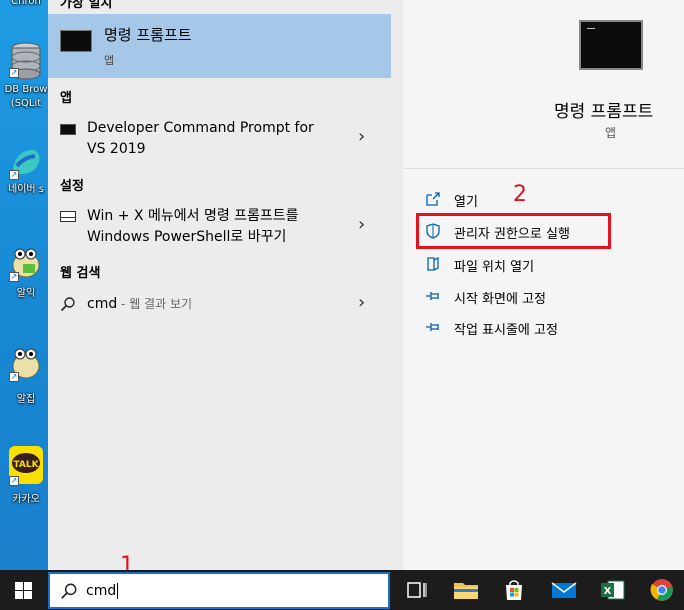 This screenshot has width=684, height=610. Describe the element at coordinates (219, 305) in the screenshot. I see `web-result-cmd: cmd - 웹 결과 보기 ›` at that location.